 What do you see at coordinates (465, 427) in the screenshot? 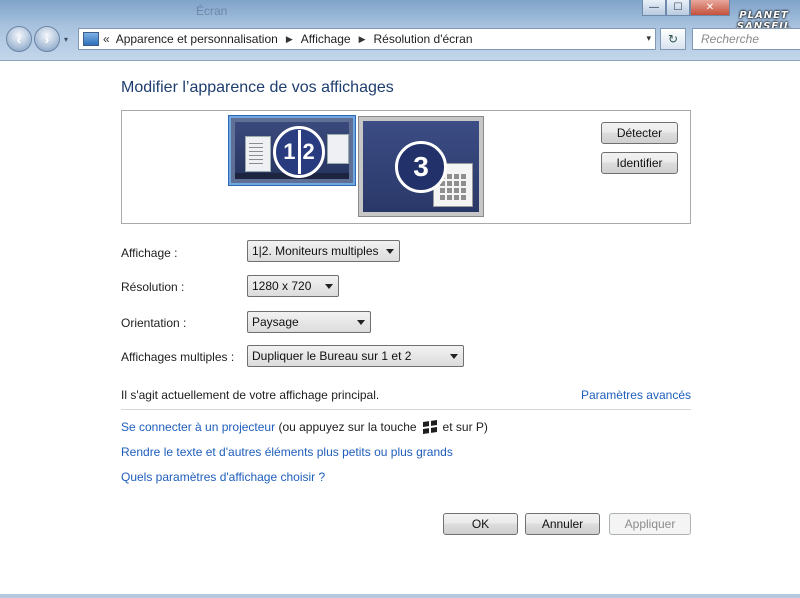
I see `projector-hint-b: et sur P)` at bounding box center [465, 427].